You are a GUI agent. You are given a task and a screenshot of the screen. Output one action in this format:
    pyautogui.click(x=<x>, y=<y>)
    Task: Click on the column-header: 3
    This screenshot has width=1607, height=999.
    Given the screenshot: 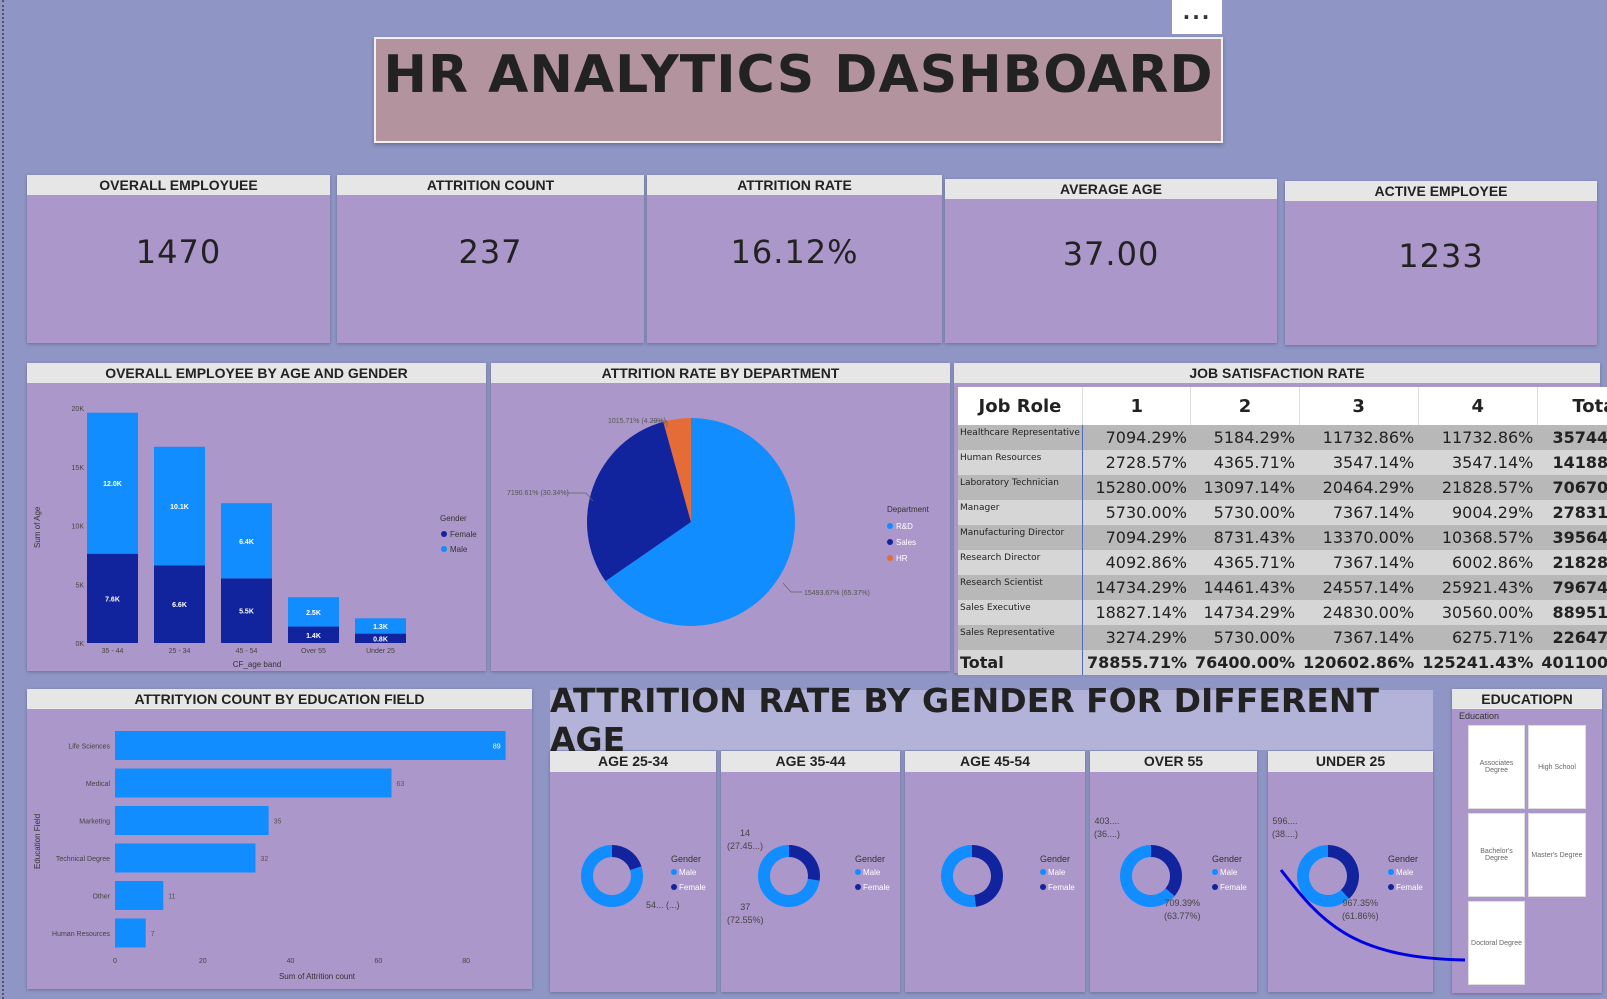 What is the action you would take?
    pyautogui.click(x=1359, y=406)
    